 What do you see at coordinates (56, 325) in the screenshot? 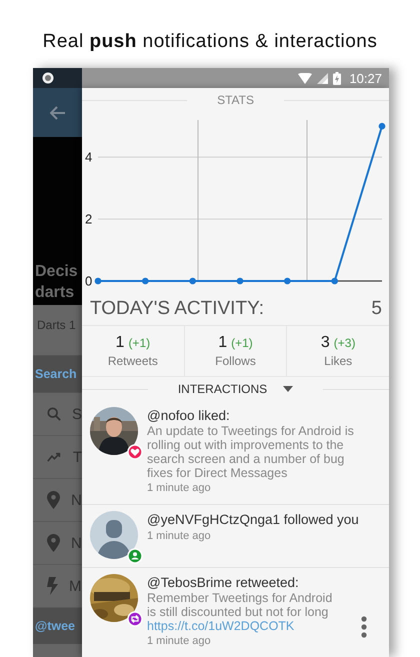
I see `post-subtitle: Darts 1` at bounding box center [56, 325].